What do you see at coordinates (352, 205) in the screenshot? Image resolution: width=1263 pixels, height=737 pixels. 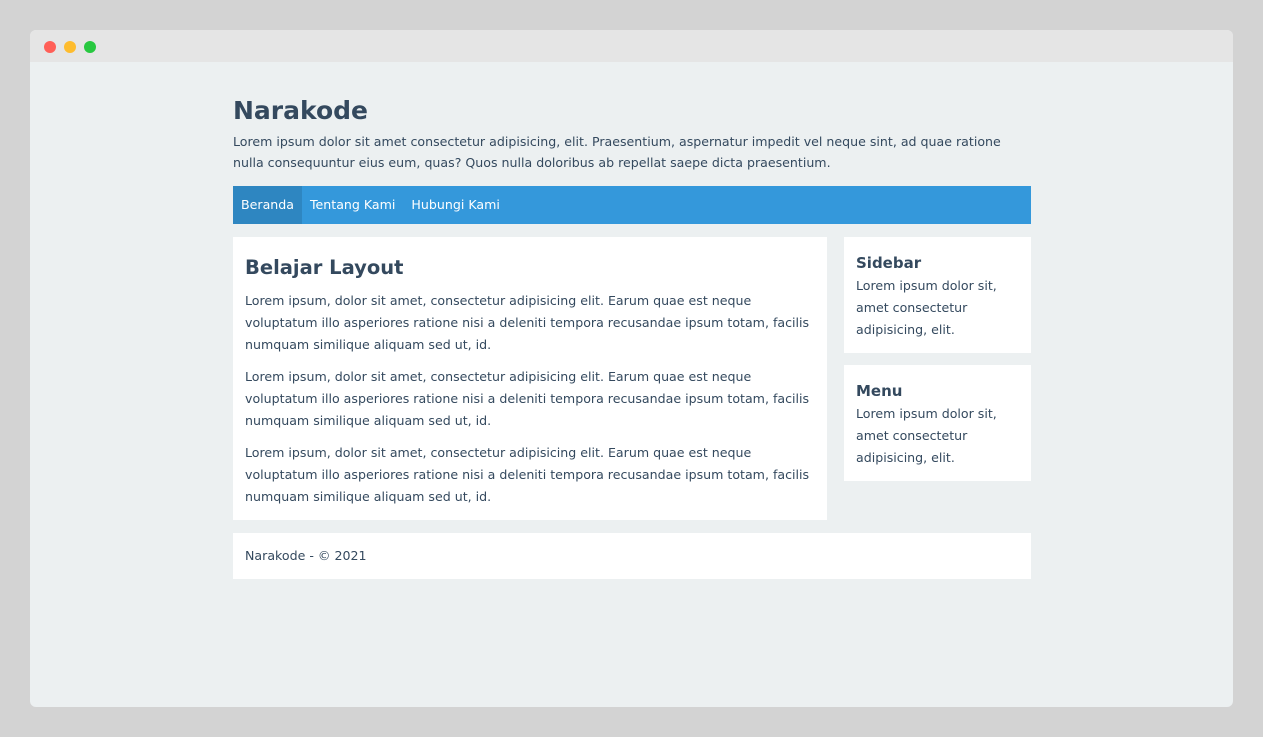 I see `nav-item-tentang-kami: Tentang Kami` at bounding box center [352, 205].